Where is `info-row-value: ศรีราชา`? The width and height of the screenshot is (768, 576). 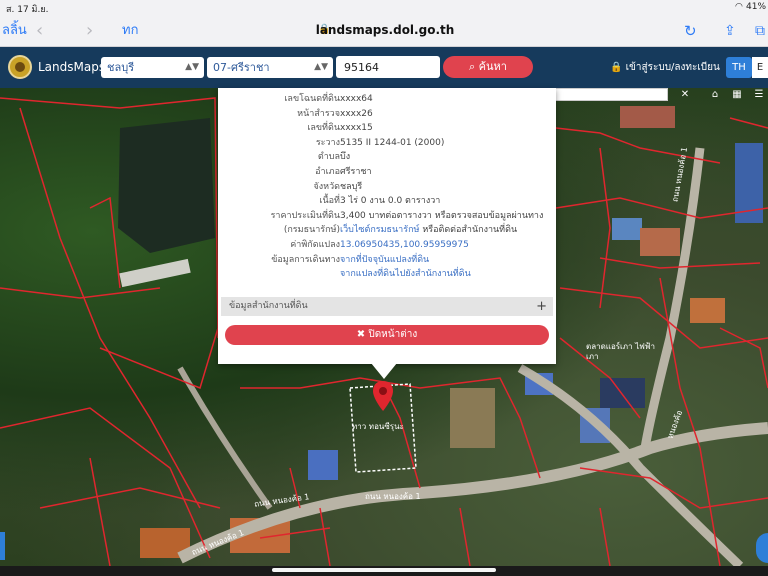 info-row-value: ศรีราชา is located at coordinates (356, 172).